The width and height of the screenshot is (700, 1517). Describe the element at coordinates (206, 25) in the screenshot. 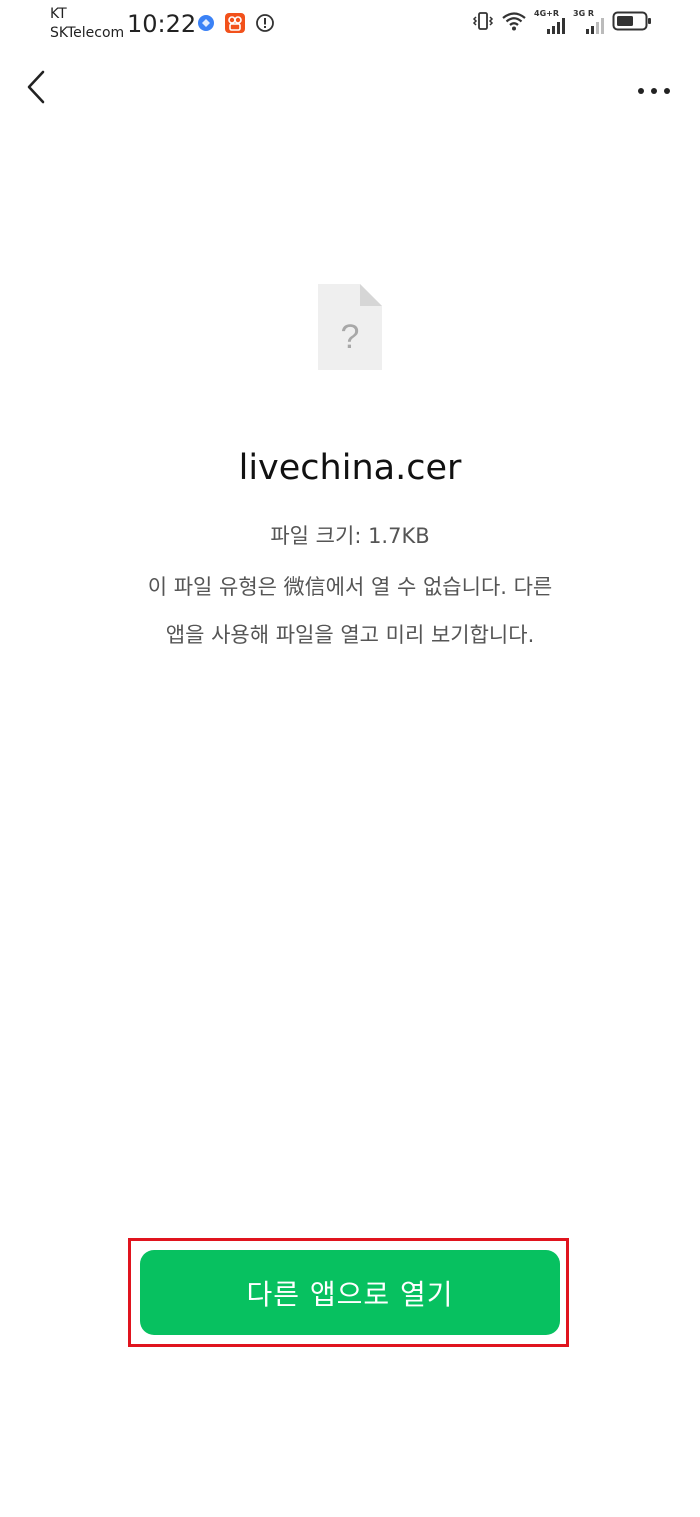

I see `app-notification-icon` at that location.